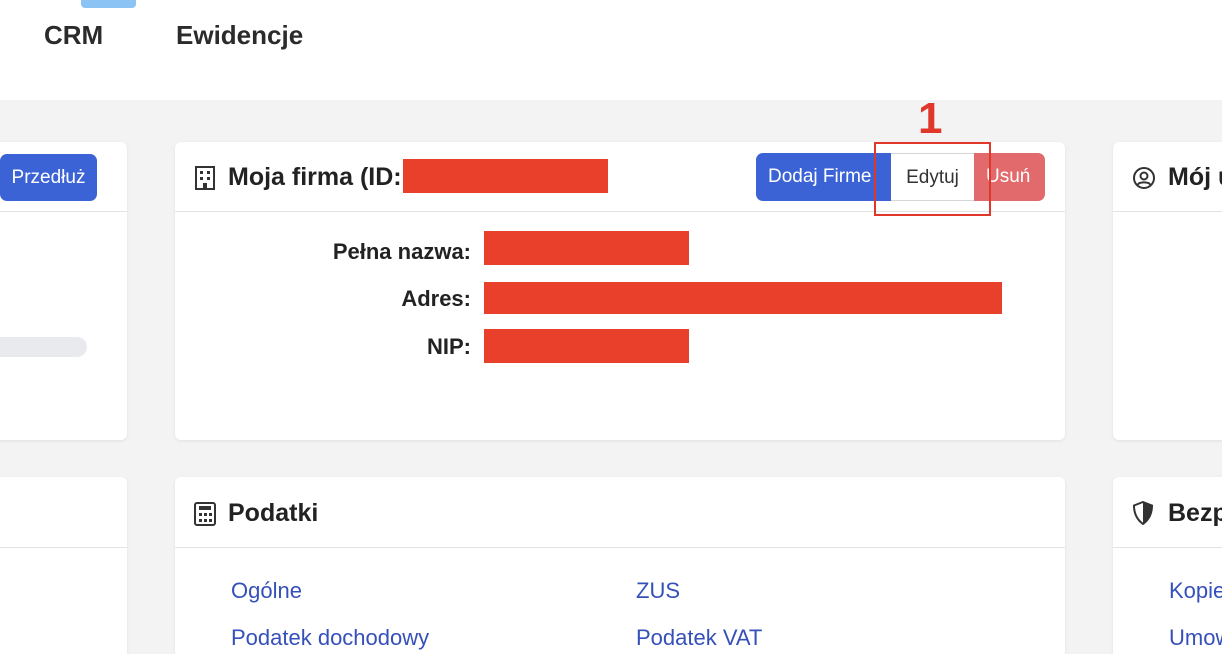 The width and height of the screenshot is (1222, 654). I want to click on redacted-full-name, so click(586, 248).